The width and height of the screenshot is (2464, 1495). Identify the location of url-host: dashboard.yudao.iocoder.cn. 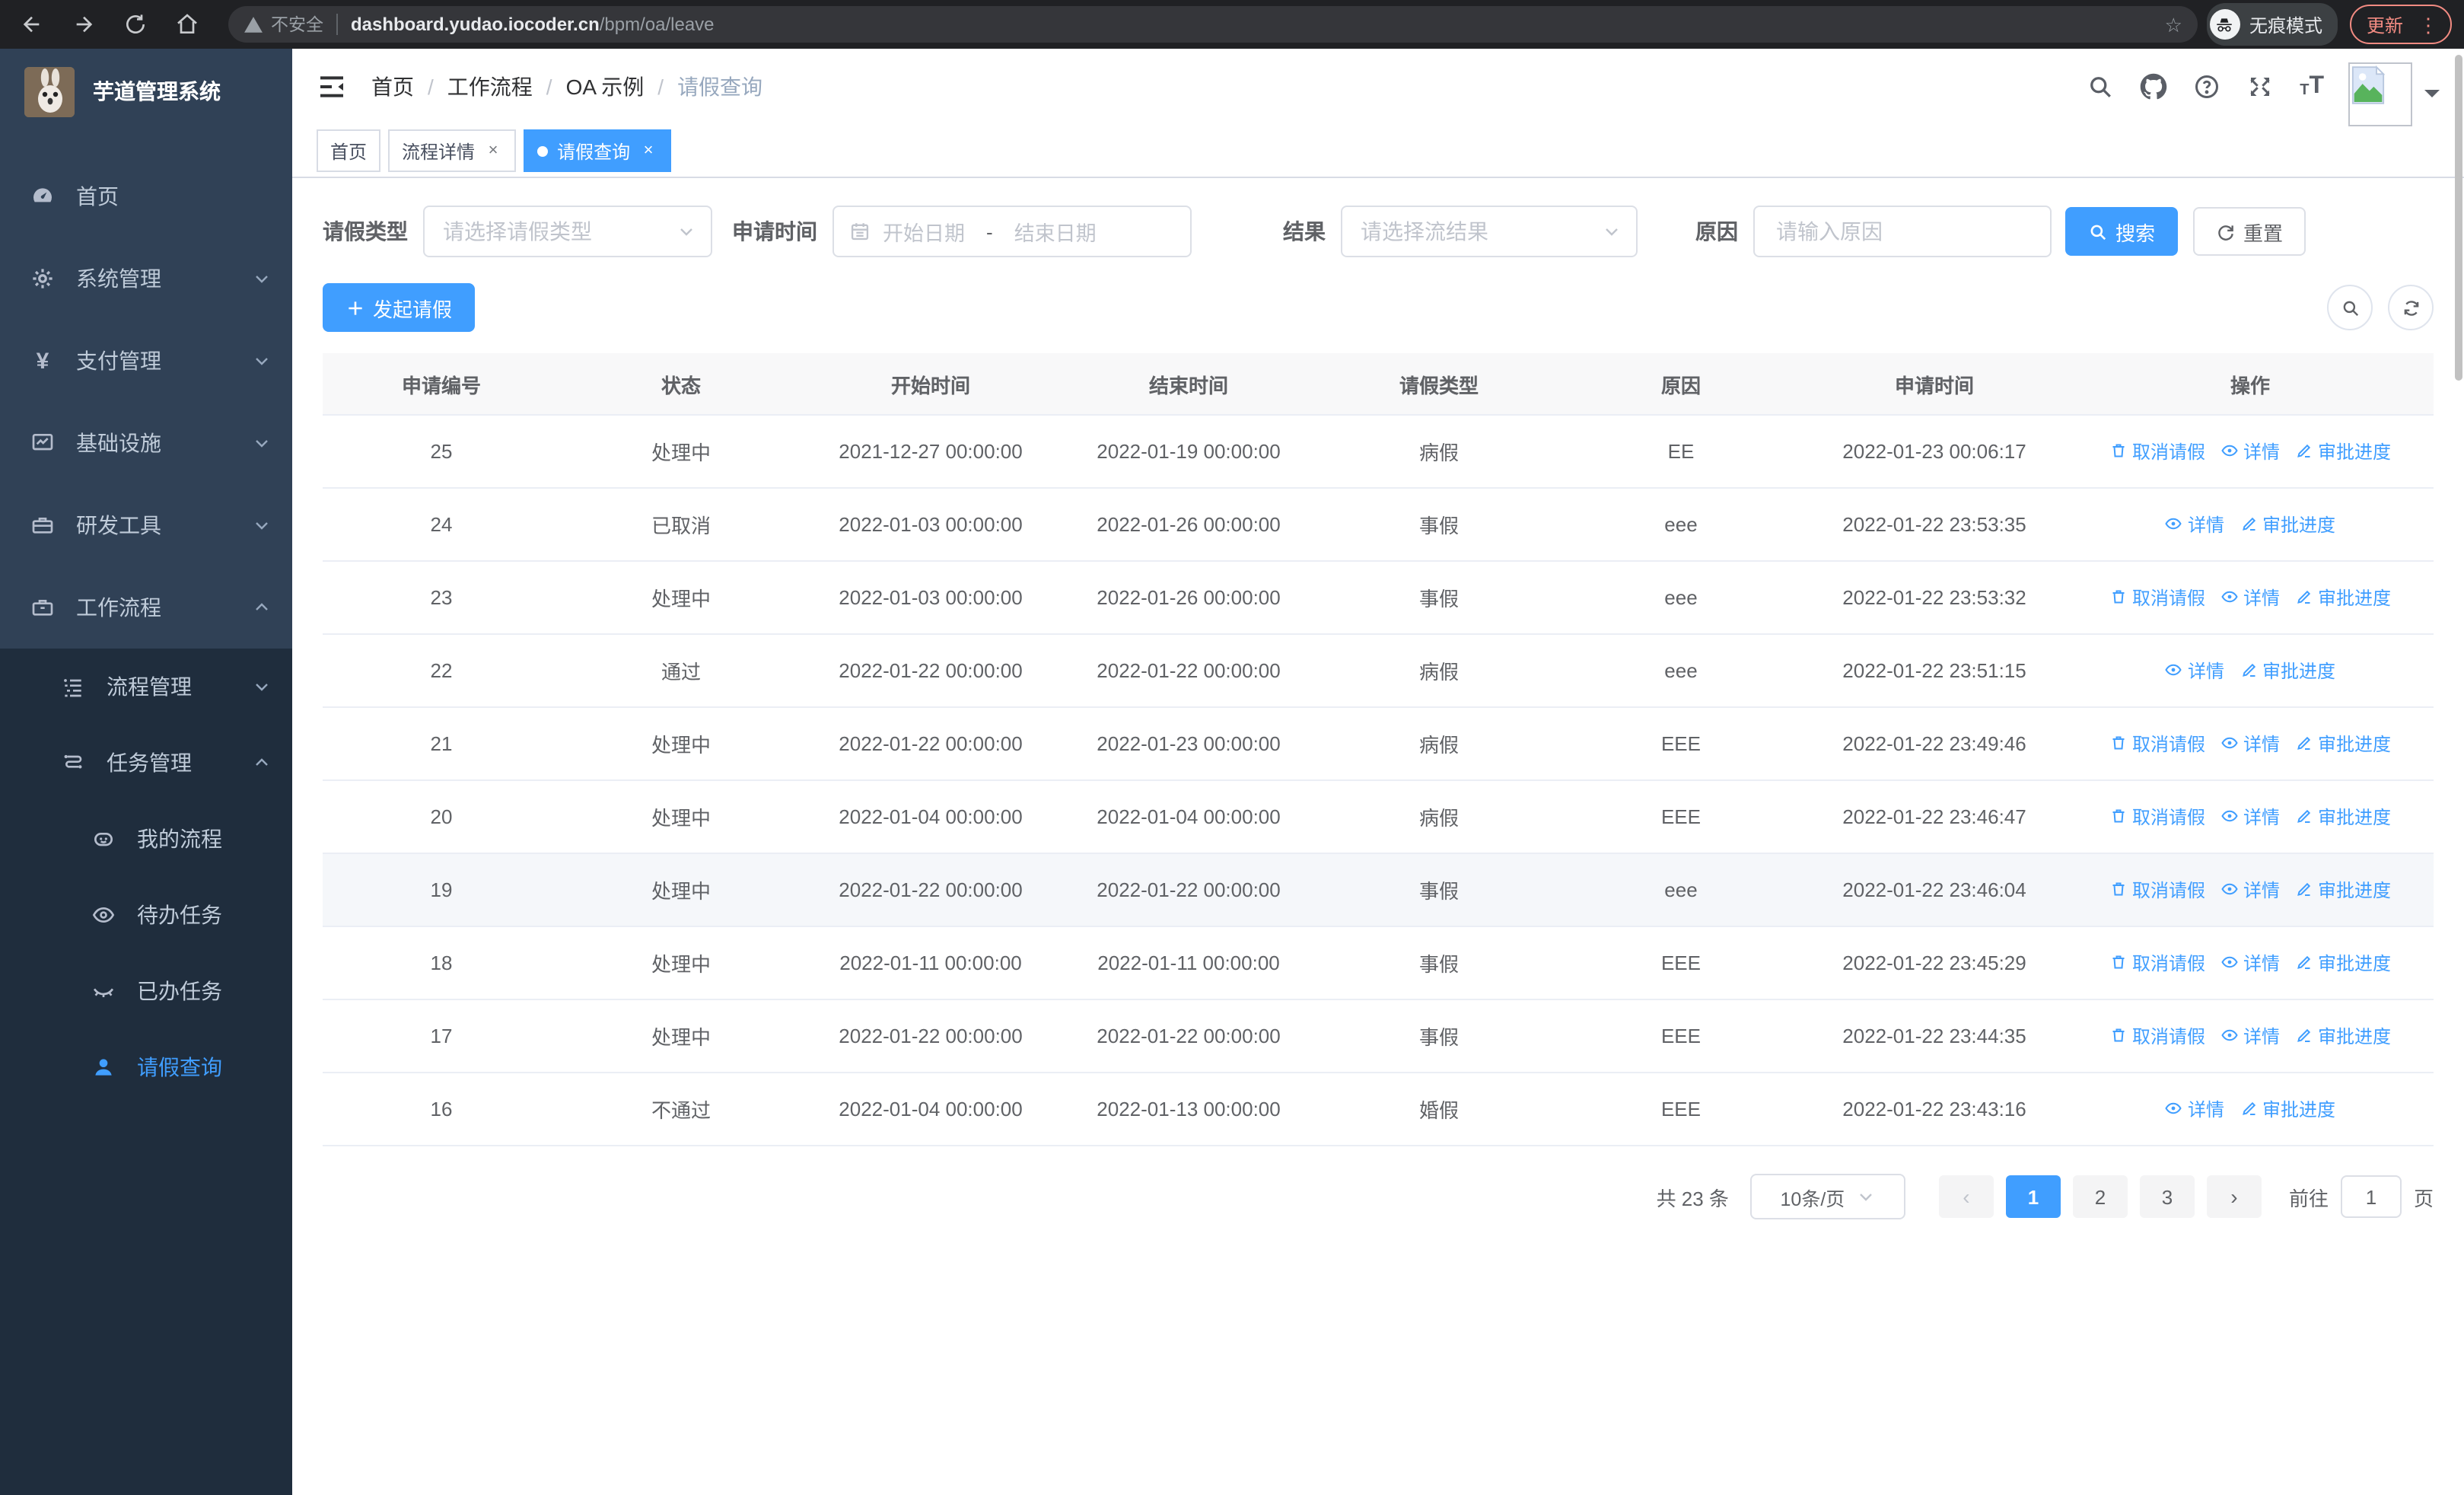
(475, 25).